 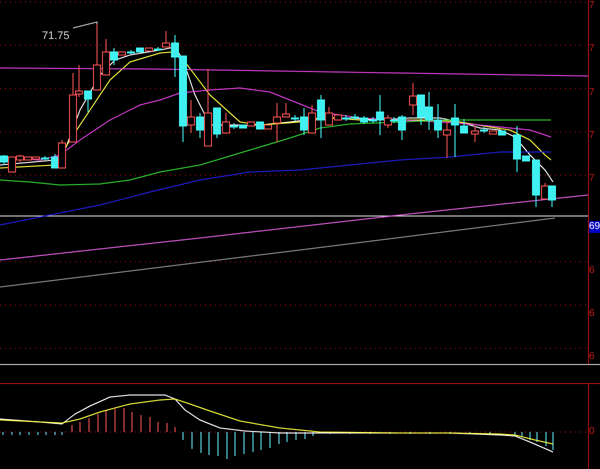 I want to click on leader-line, so click(x=85, y=24).